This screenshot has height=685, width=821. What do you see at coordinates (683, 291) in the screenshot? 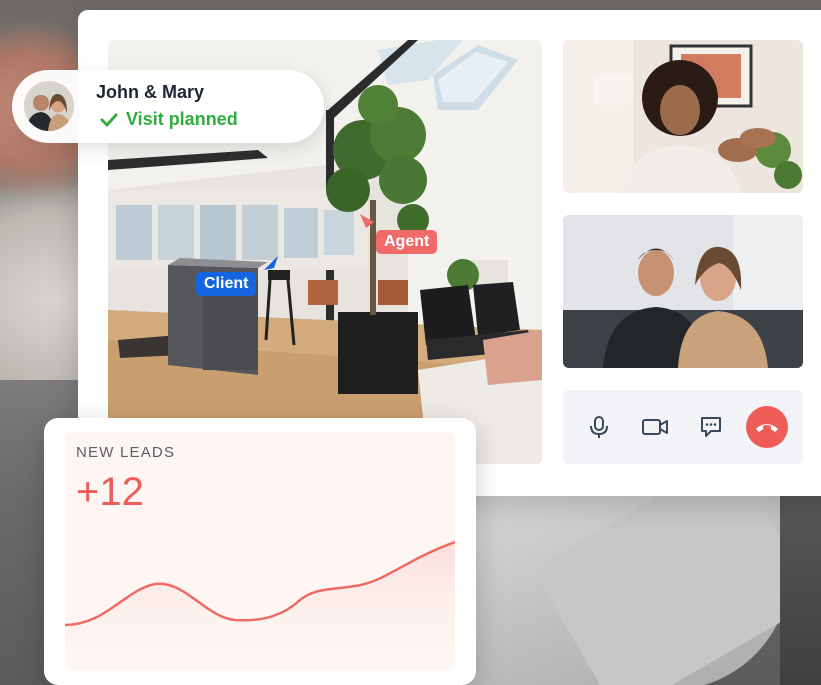
I see `video-tile-clients` at bounding box center [683, 291].